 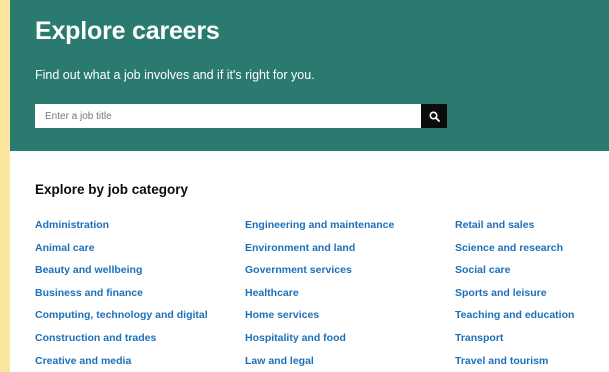 I want to click on category-link: Animal care, so click(x=65, y=248).